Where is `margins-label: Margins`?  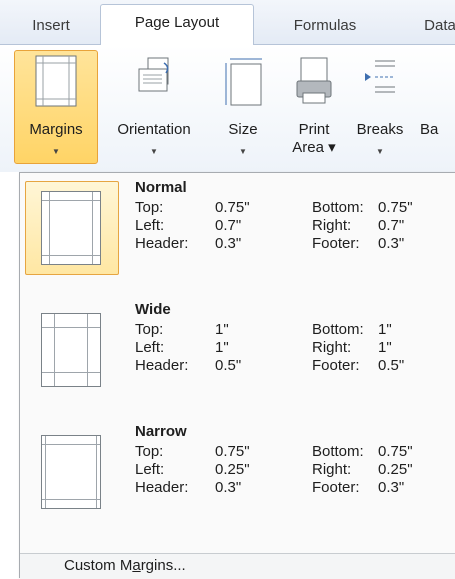
margins-label: Margins is located at coordinates (56, 129).